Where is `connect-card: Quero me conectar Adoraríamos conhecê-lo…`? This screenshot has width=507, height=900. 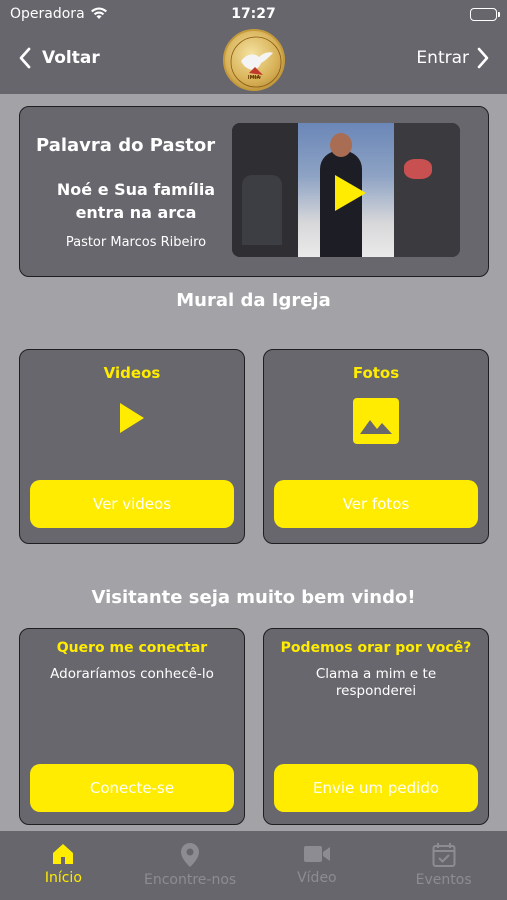
connect-card: Quero me conectar Adoraríamos conhecê-lo… is located at coordinates (132, 726).